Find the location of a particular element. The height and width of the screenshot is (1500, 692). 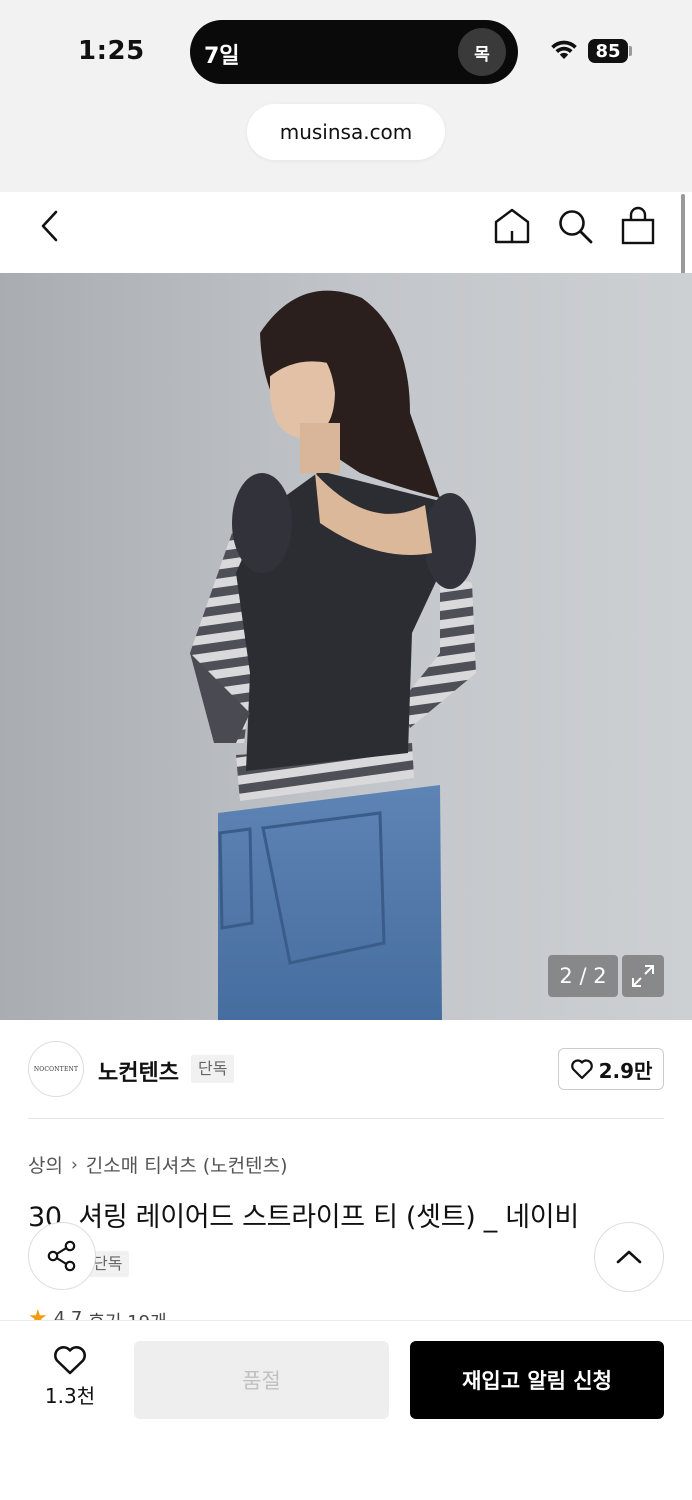

status-area: 1:25 7일 목 85 musinsa.com is located at coordinates (346, 96).